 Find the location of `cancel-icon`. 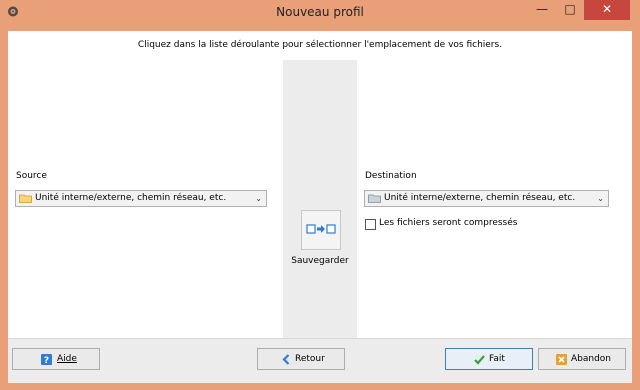

cancel-icon is located at coordinates (561, 359).